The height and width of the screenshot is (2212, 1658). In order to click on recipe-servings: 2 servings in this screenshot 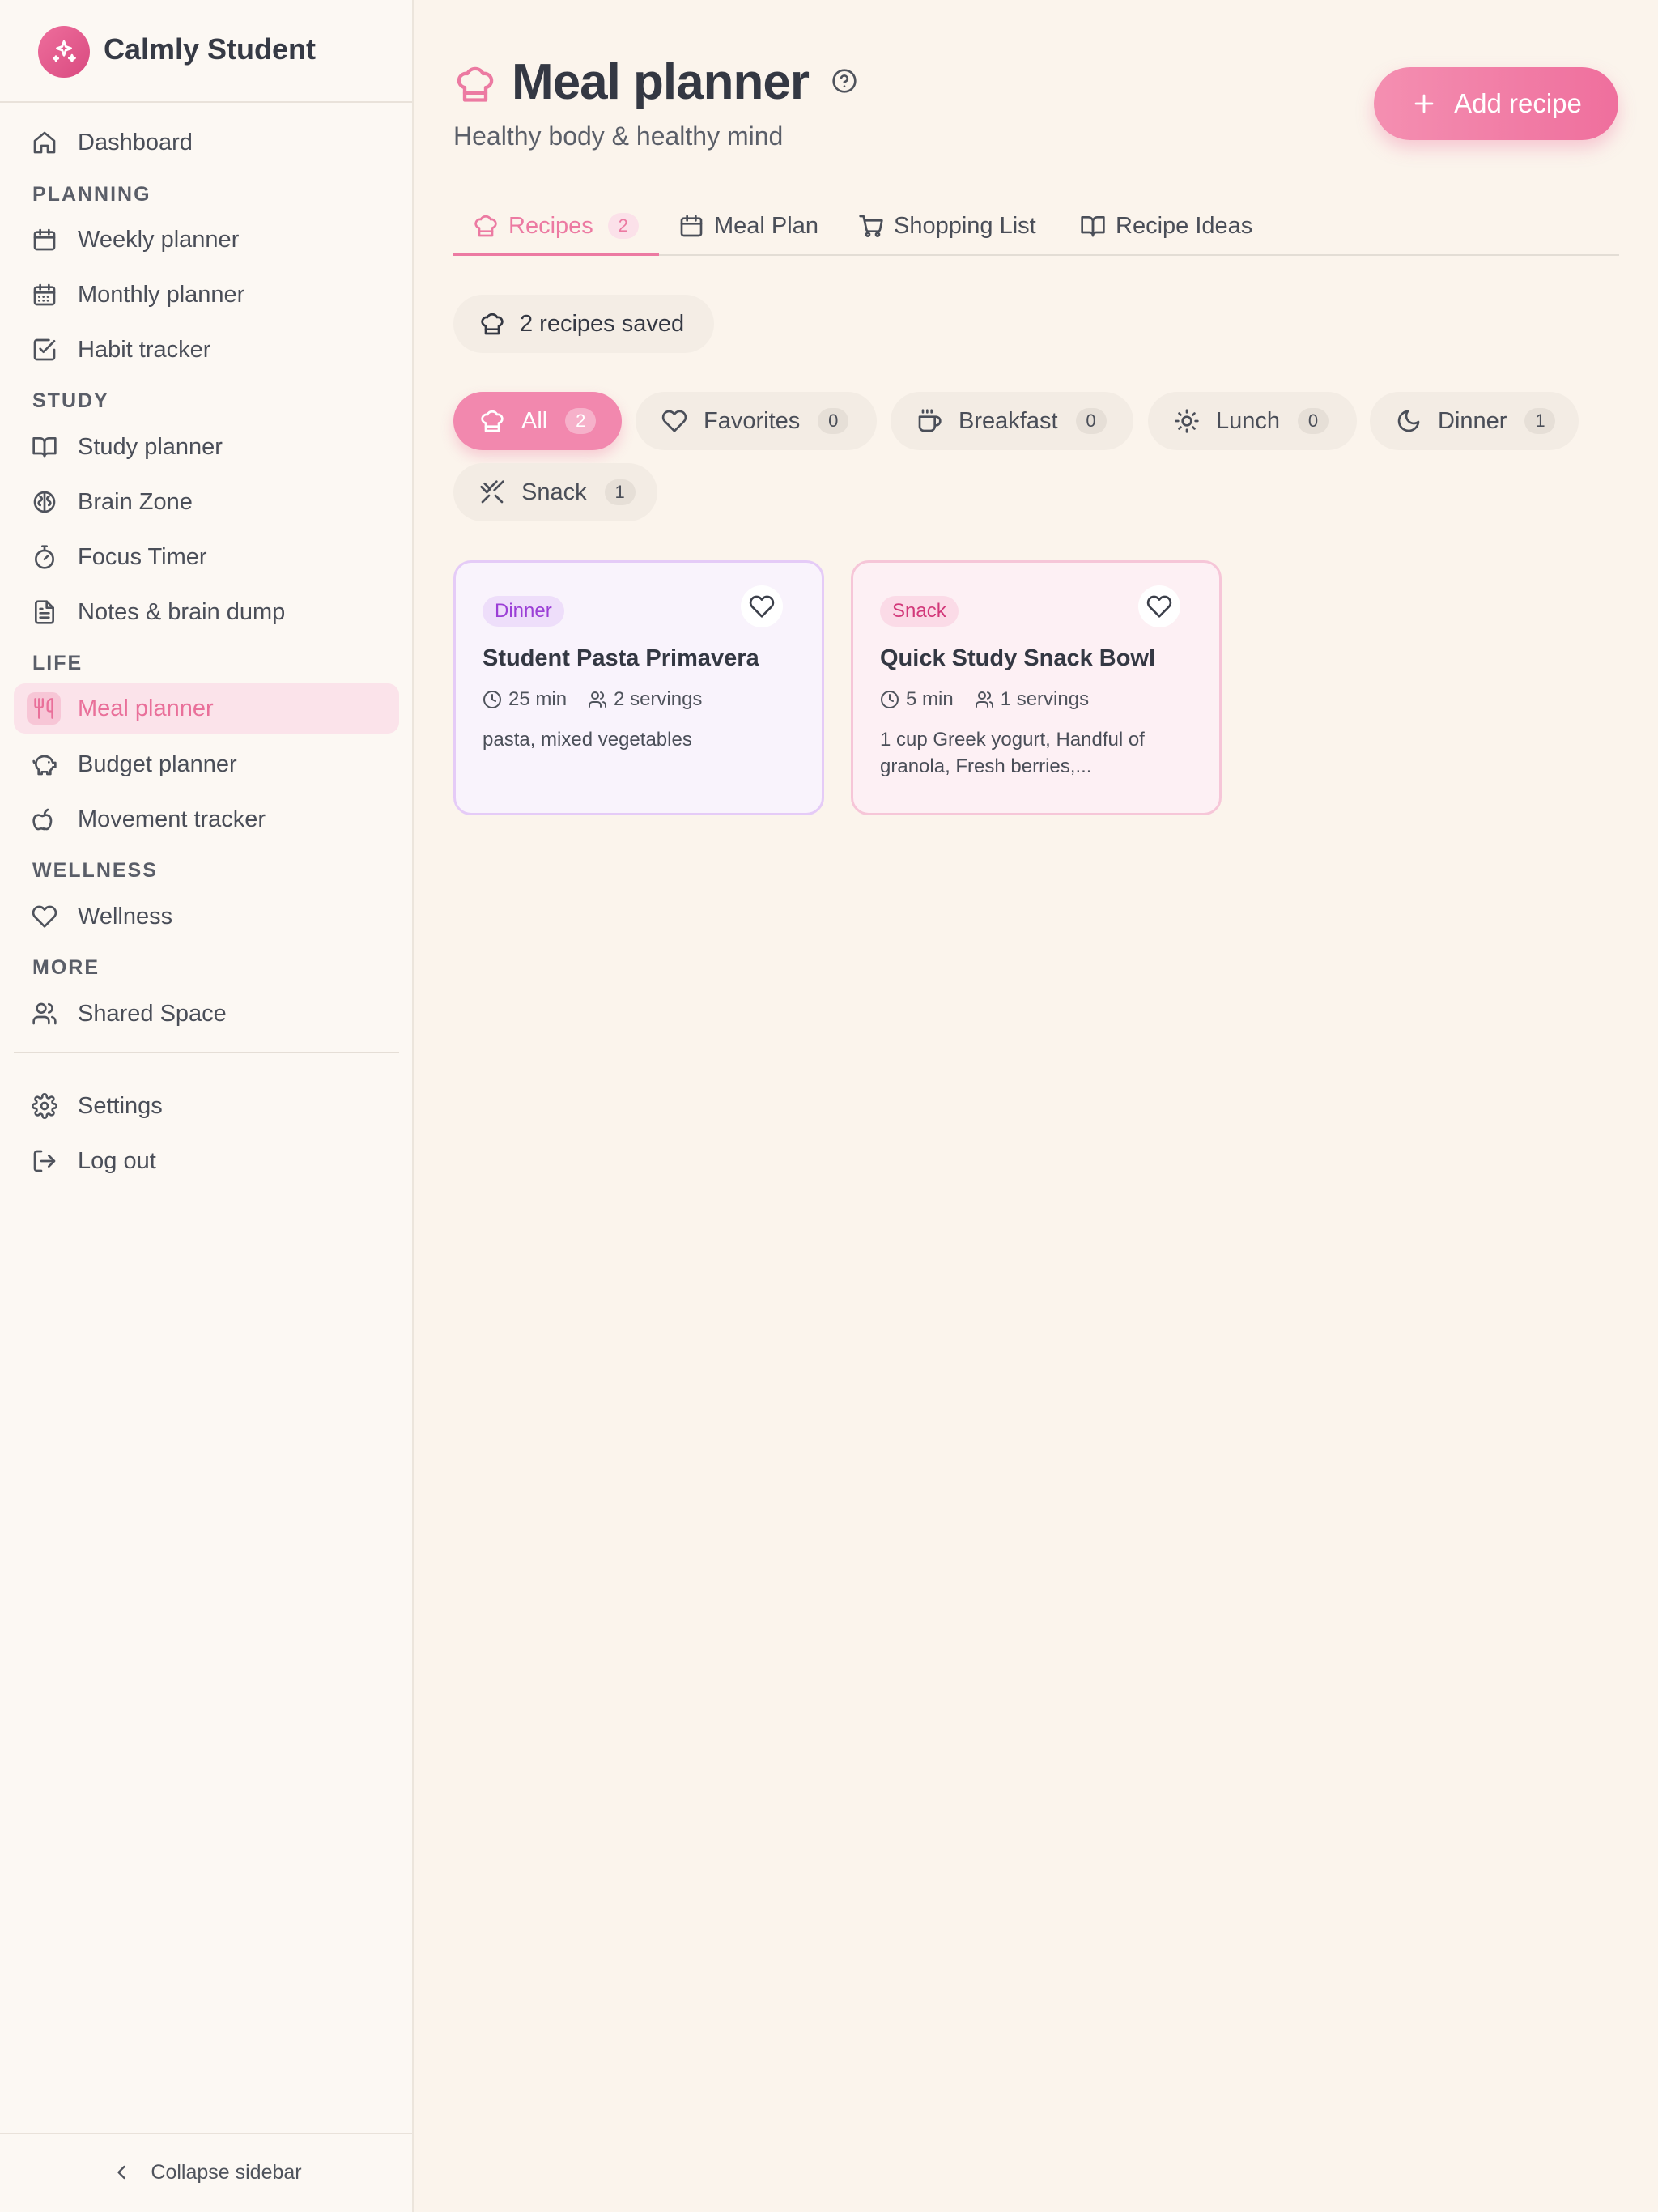, I will do `click(658, 699)`.